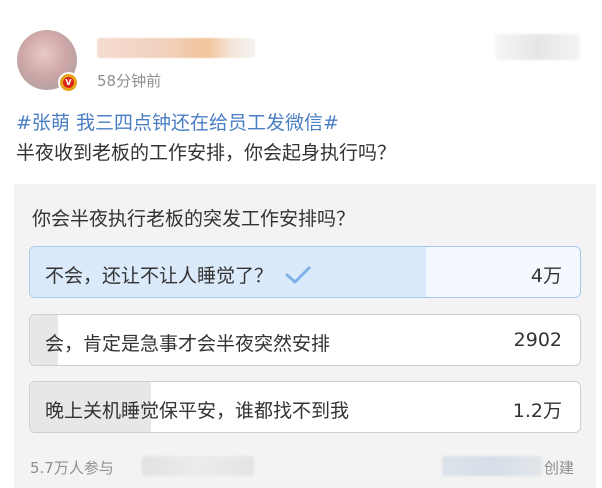  I want to click on poll-option-count: 2902, so click(537, 340).